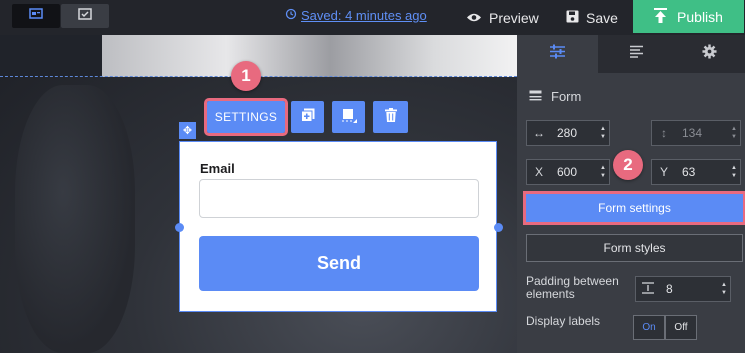 This screenshot has height=353, width=745. What do you see at coordinates (339, 263) in the screenshot?
I see `send-button: Send` at bounding box center [339, 263].